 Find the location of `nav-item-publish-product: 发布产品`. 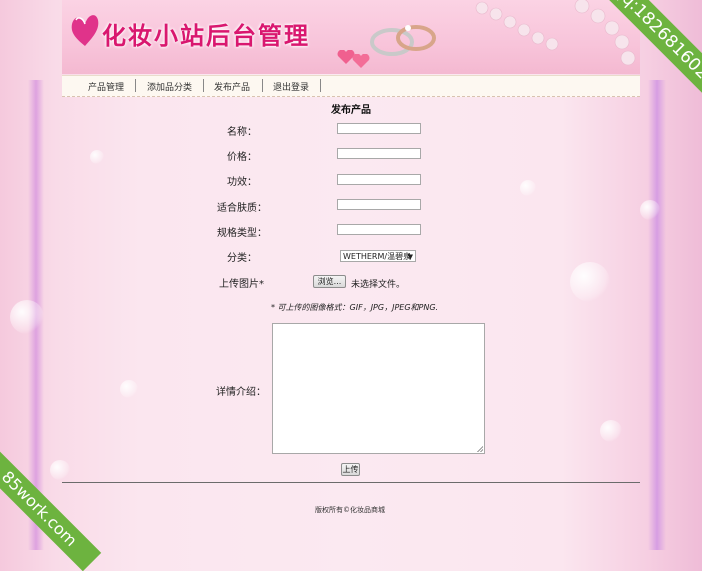

nav-item-publish-product: 发布产品 is located at coordinates (232, 86).